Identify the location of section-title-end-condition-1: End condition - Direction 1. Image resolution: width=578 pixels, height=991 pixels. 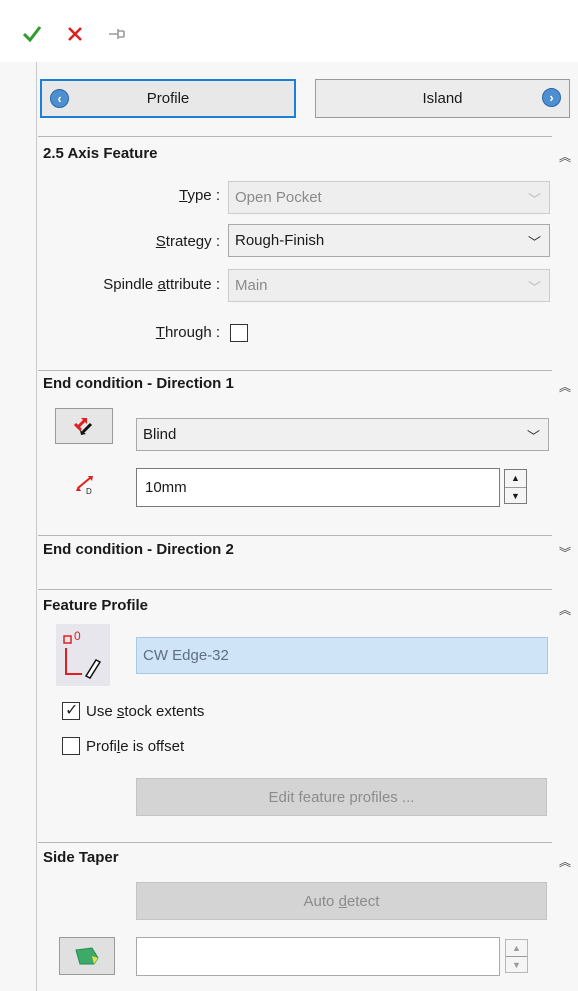
(138, 383).